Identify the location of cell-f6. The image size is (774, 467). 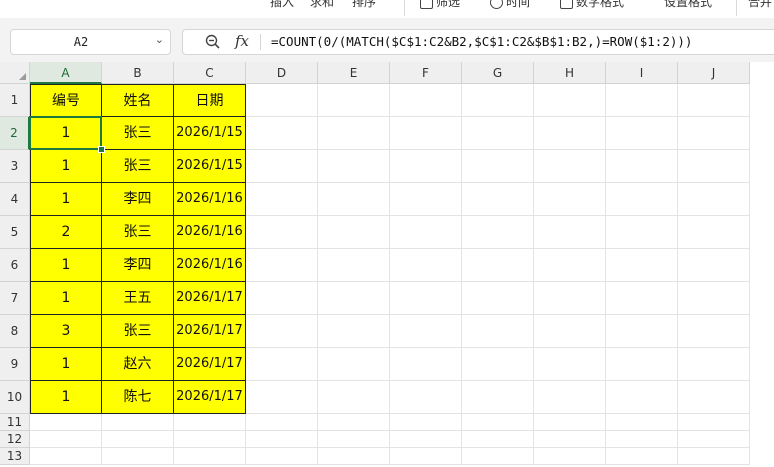
(426, 265).